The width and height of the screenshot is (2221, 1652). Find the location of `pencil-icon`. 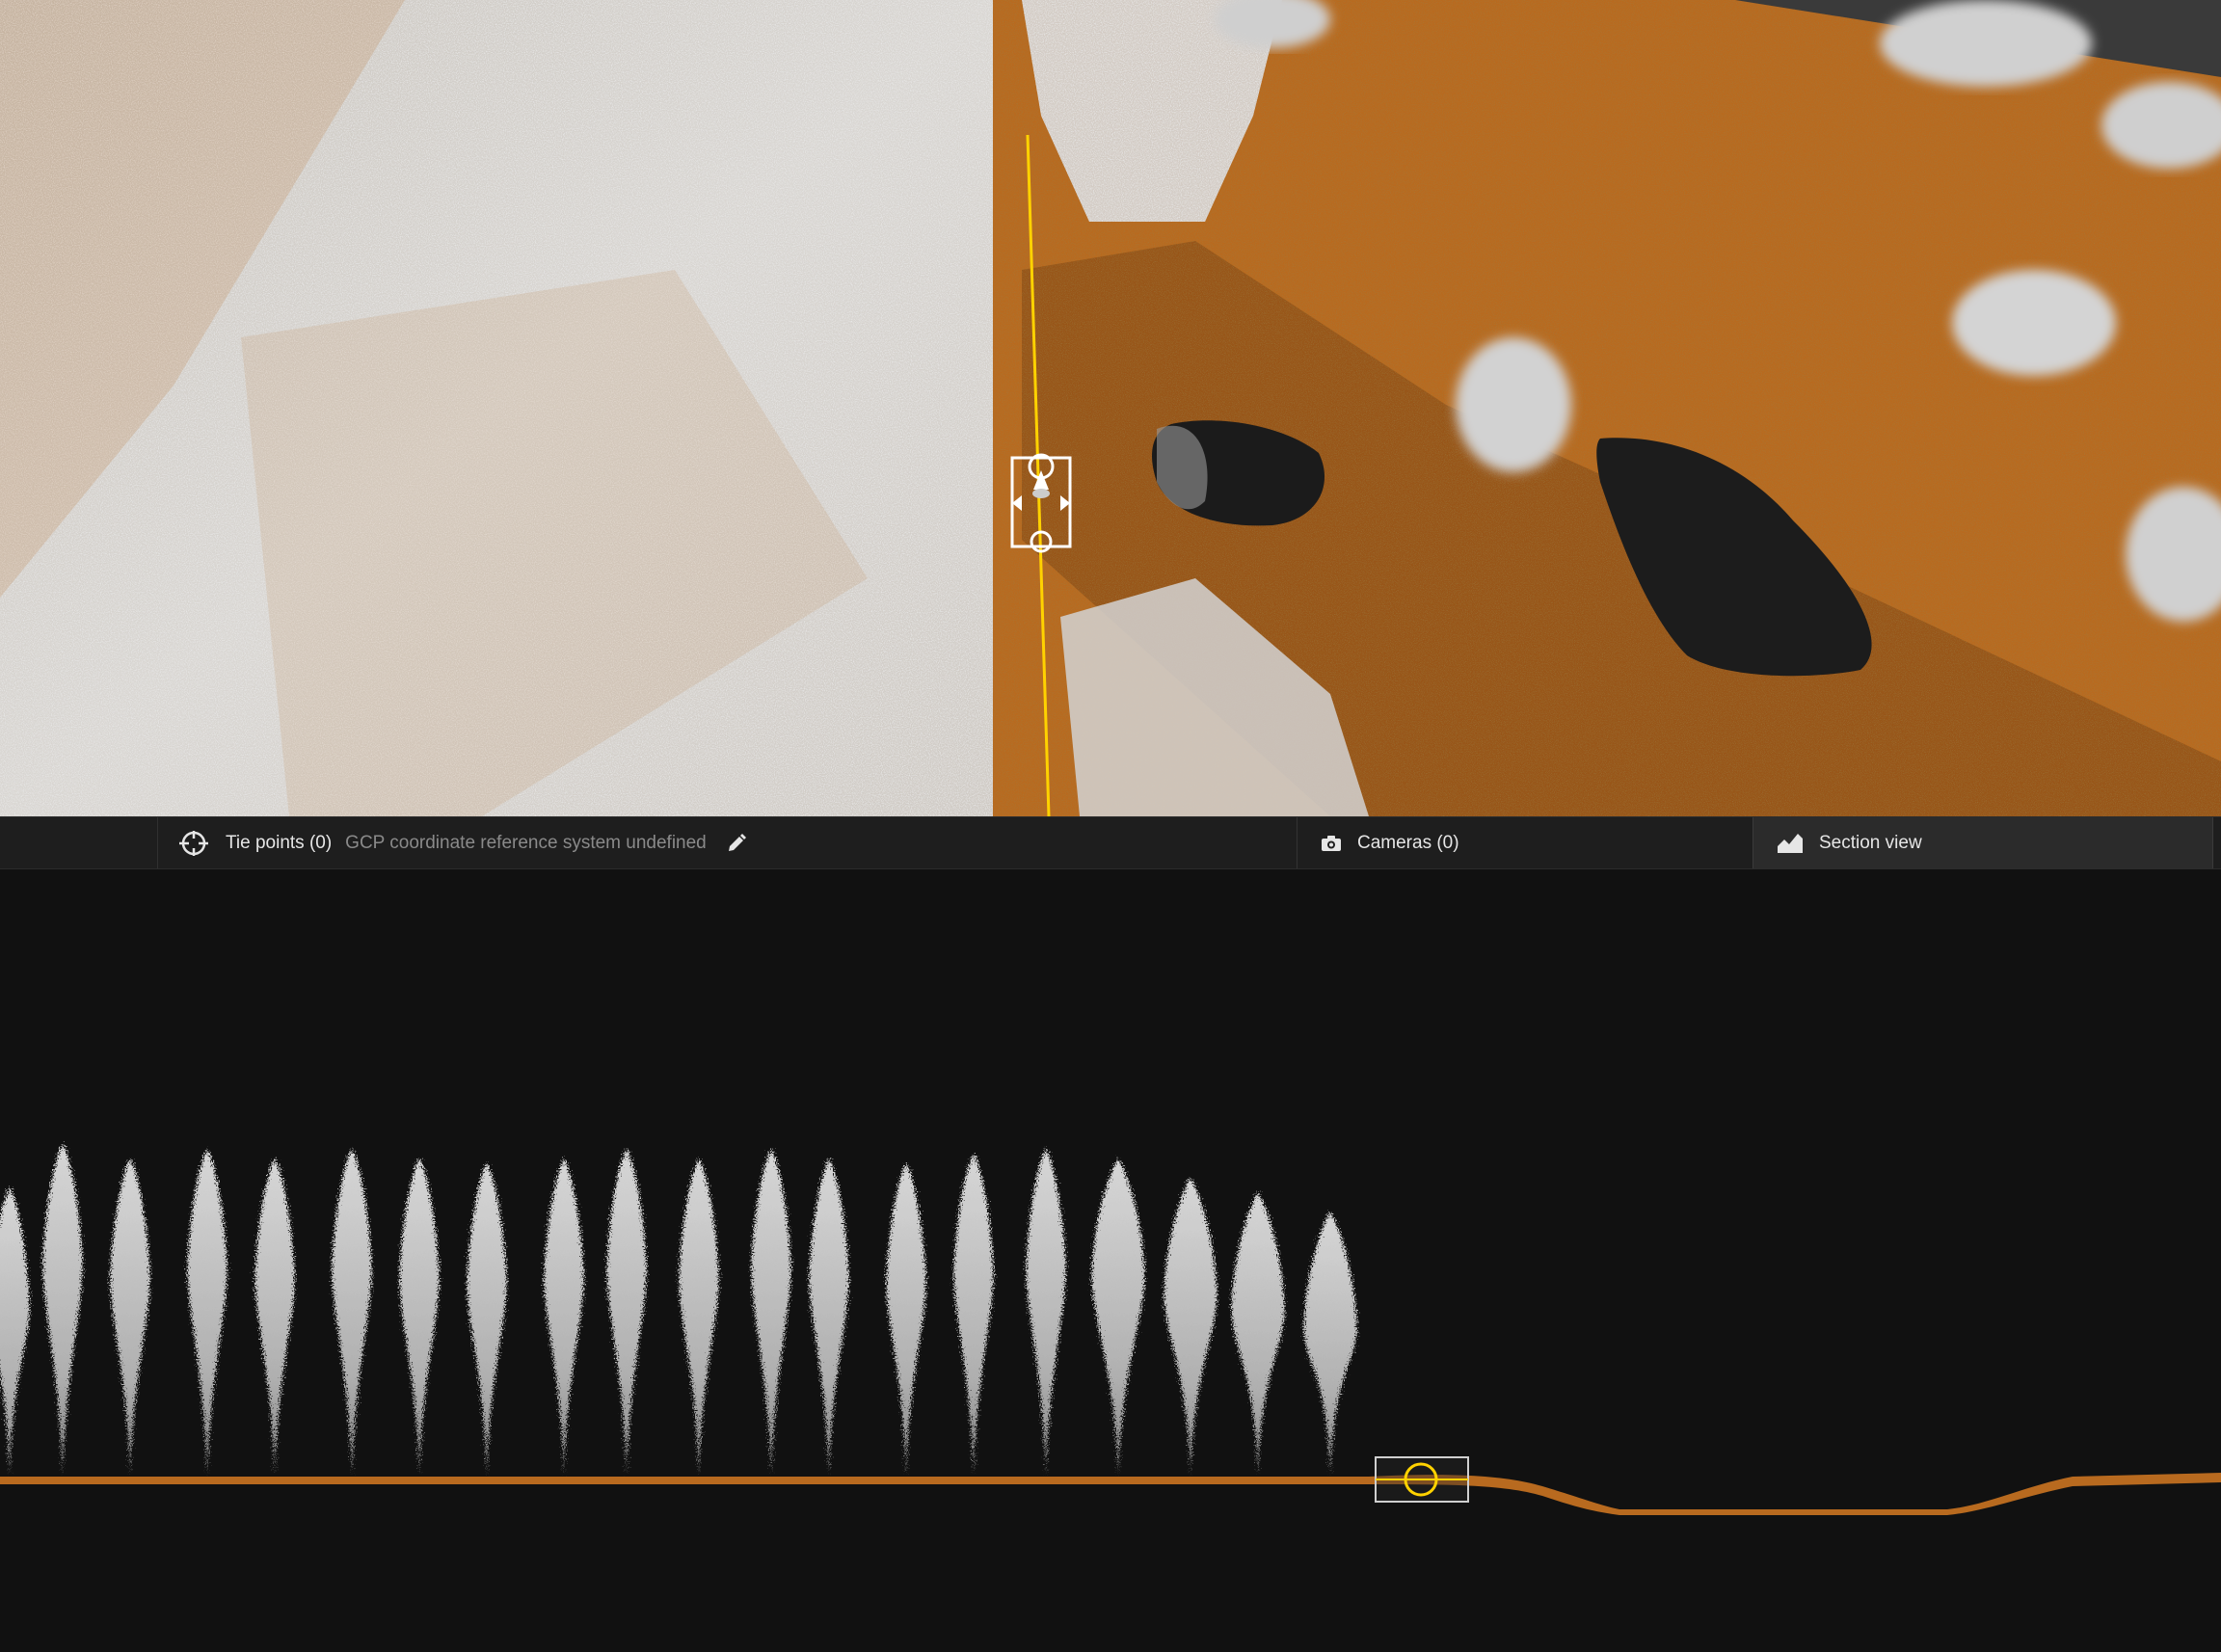

pencil-icon is located at coordinates (736, 844).